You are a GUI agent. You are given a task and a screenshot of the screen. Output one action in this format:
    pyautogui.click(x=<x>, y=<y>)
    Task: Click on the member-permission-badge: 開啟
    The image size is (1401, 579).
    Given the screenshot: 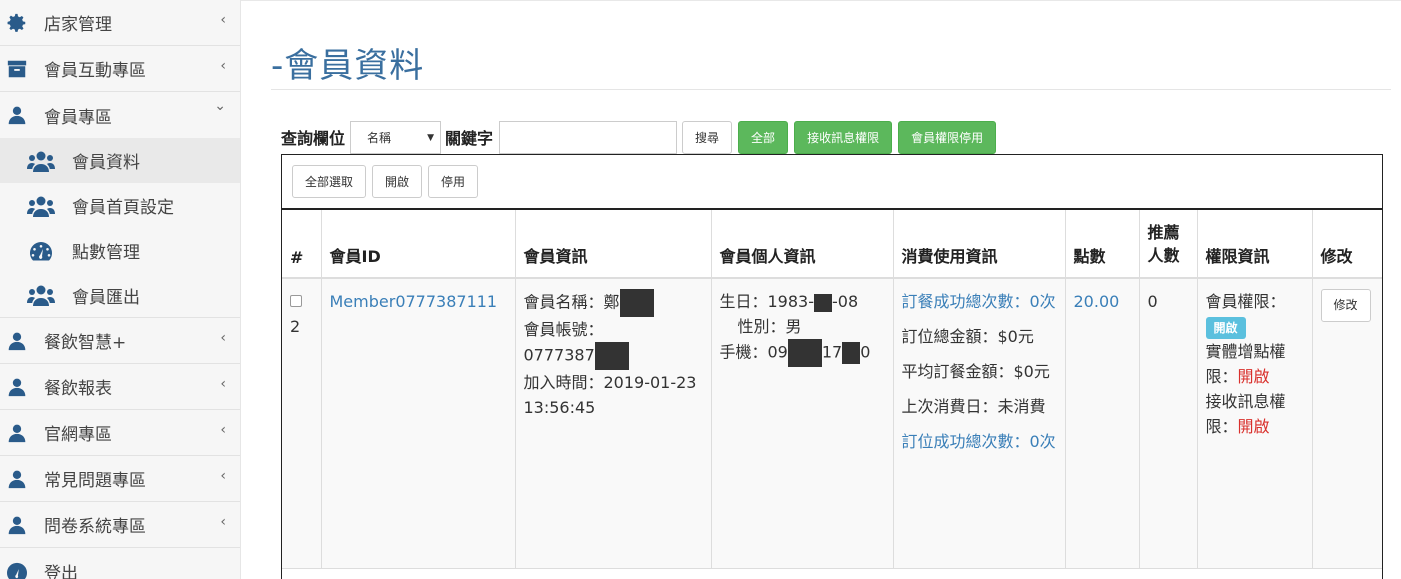 What is the action you would take?
    pyautogui.click(x=1225, y=328)
    